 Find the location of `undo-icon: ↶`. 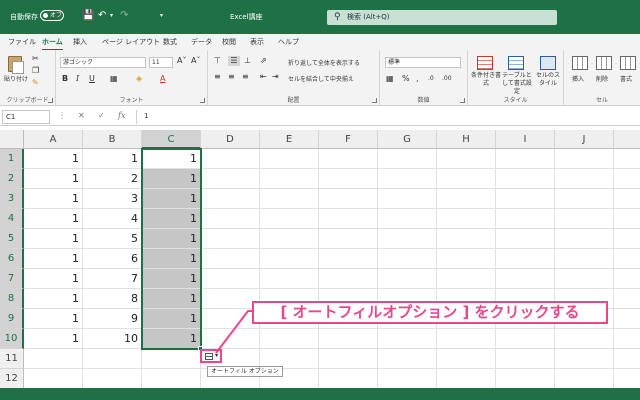

undo-icon: ↶ is located at coordinates (102, 16).